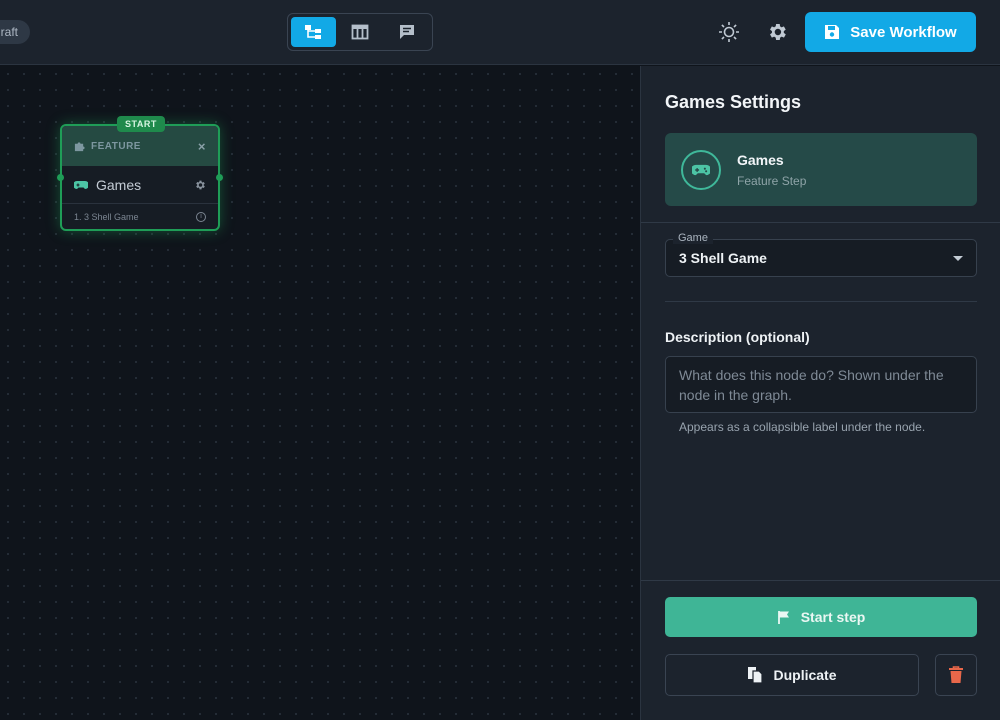 This screenshot has height=720, width=1000. I want to click on step-name: Games, so click(760, 159).